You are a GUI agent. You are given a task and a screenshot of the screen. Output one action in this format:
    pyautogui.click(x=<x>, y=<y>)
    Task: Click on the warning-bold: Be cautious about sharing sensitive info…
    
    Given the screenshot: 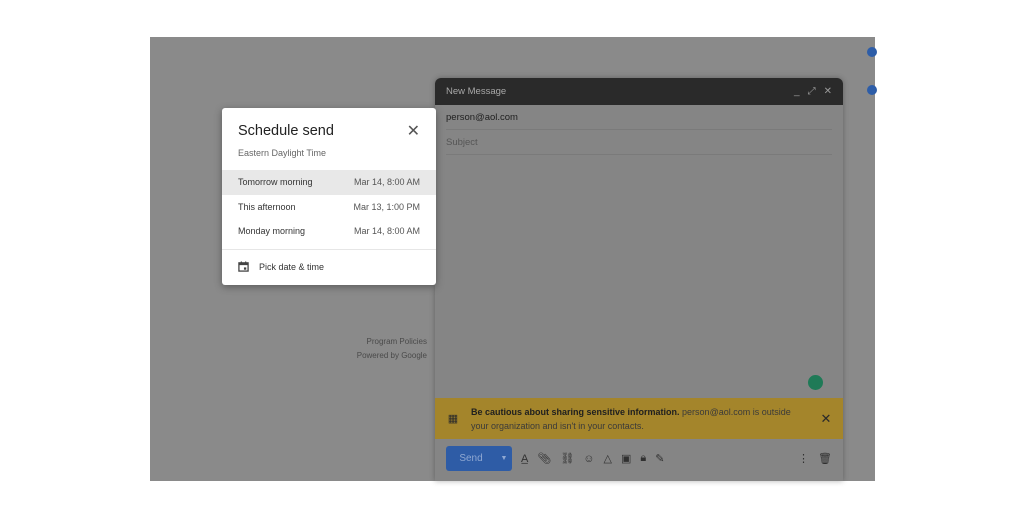 What is the action you would take?
    pyautogui.click(x=575, y=411)
    